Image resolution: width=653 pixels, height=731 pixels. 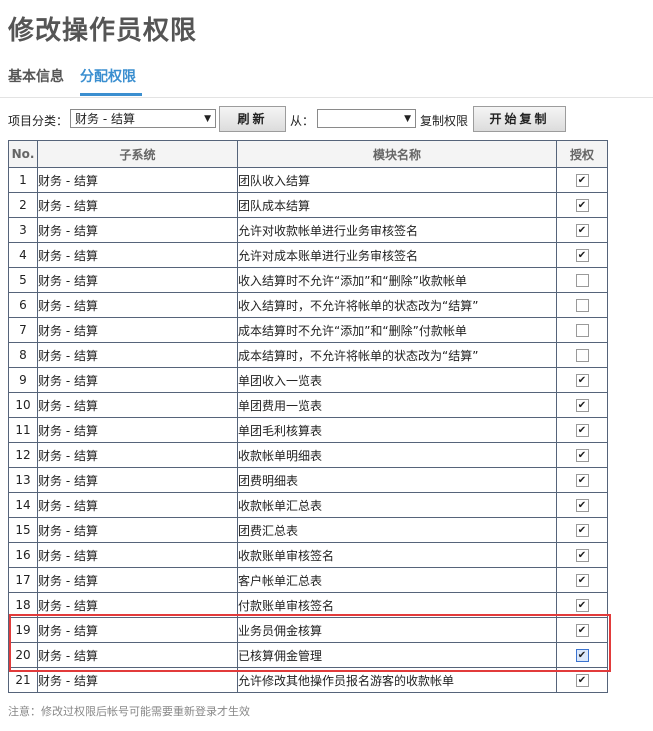 I want to click on header-subsystem: 子系统, so click(x=137, y=154).